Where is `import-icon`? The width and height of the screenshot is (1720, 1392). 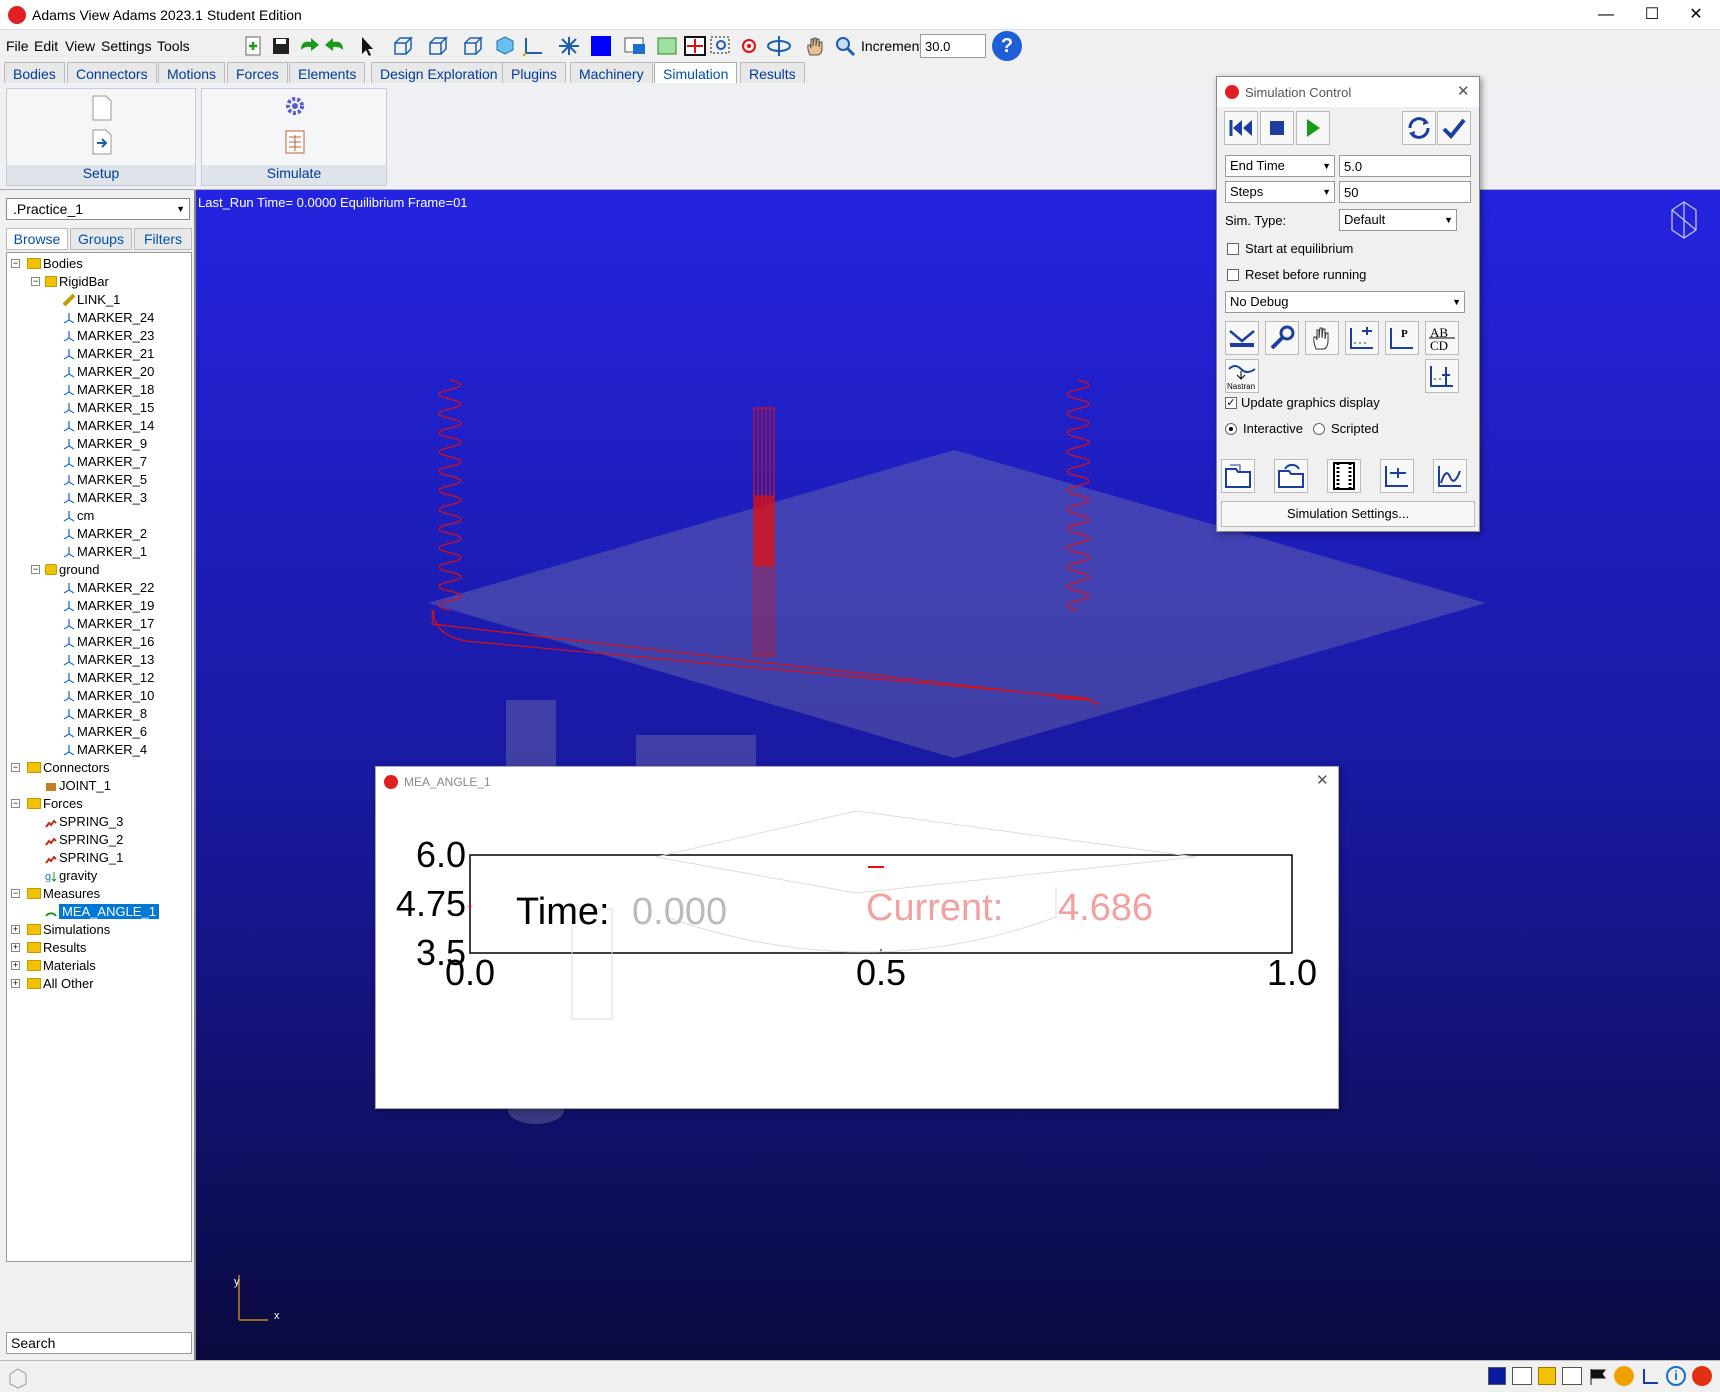 import-icon is located at coordinates (102, 143).